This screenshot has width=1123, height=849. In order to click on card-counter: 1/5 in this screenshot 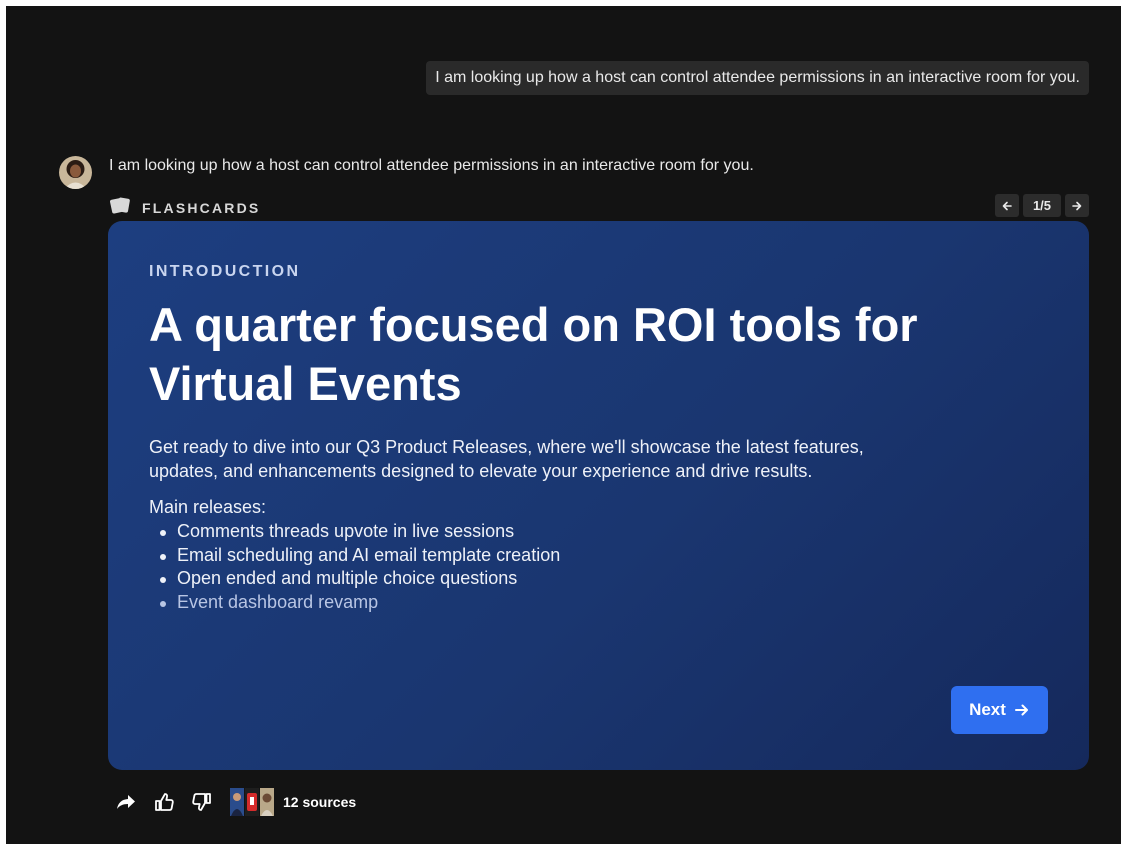, I will do `click(1042, 205)`.